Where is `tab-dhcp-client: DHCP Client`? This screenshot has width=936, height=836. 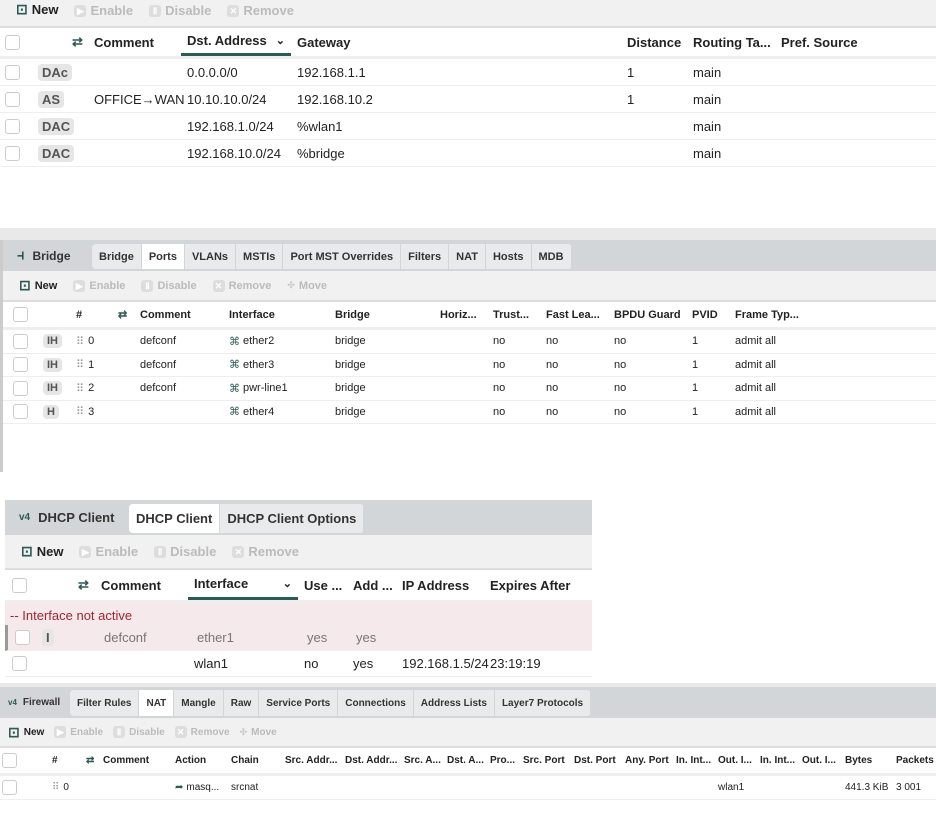 tab-dhcp-client: DHCP Client is located at coordinates (175, 518).